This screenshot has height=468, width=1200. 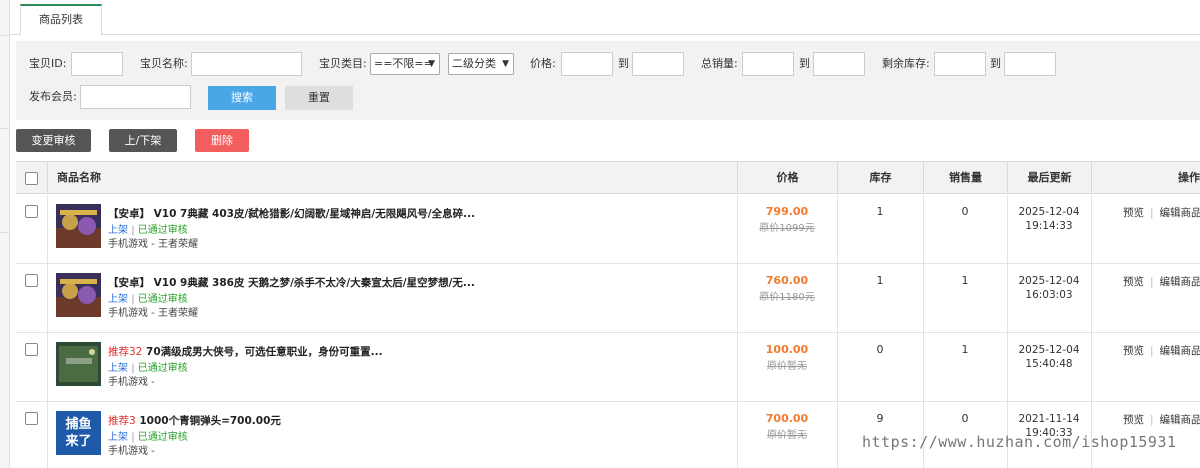 I want to click on table-header: 商品名称 价格 库存 销售量 最后更新 操作, so click(x=608, y=178).